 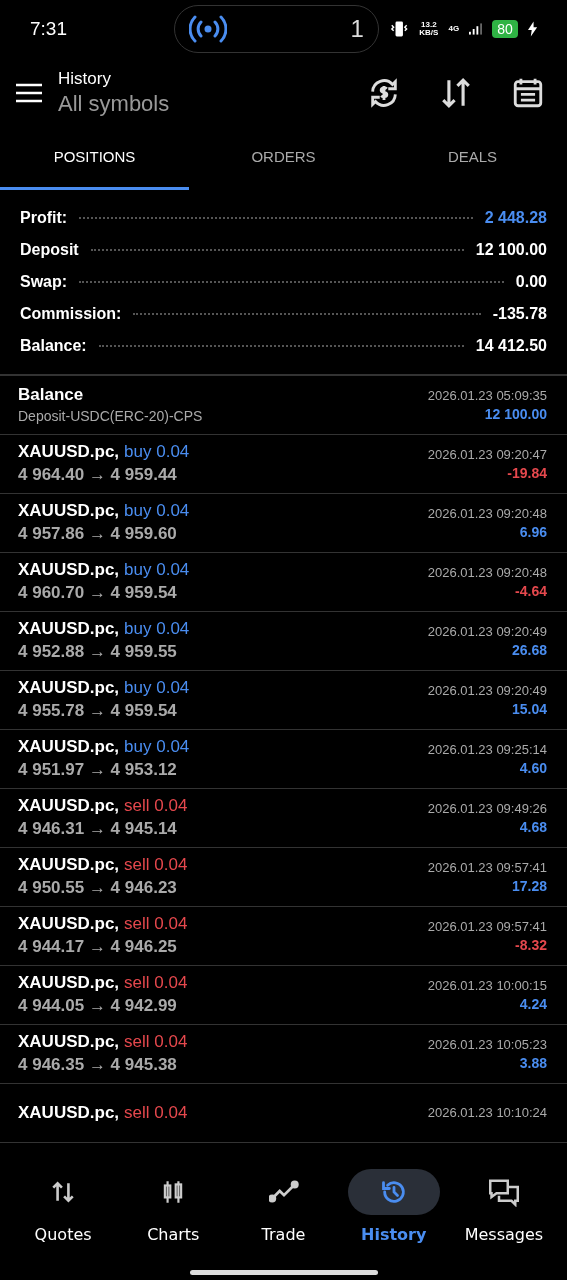 I want to click on profit-amount: 15.04, so click(x=529, y=708).